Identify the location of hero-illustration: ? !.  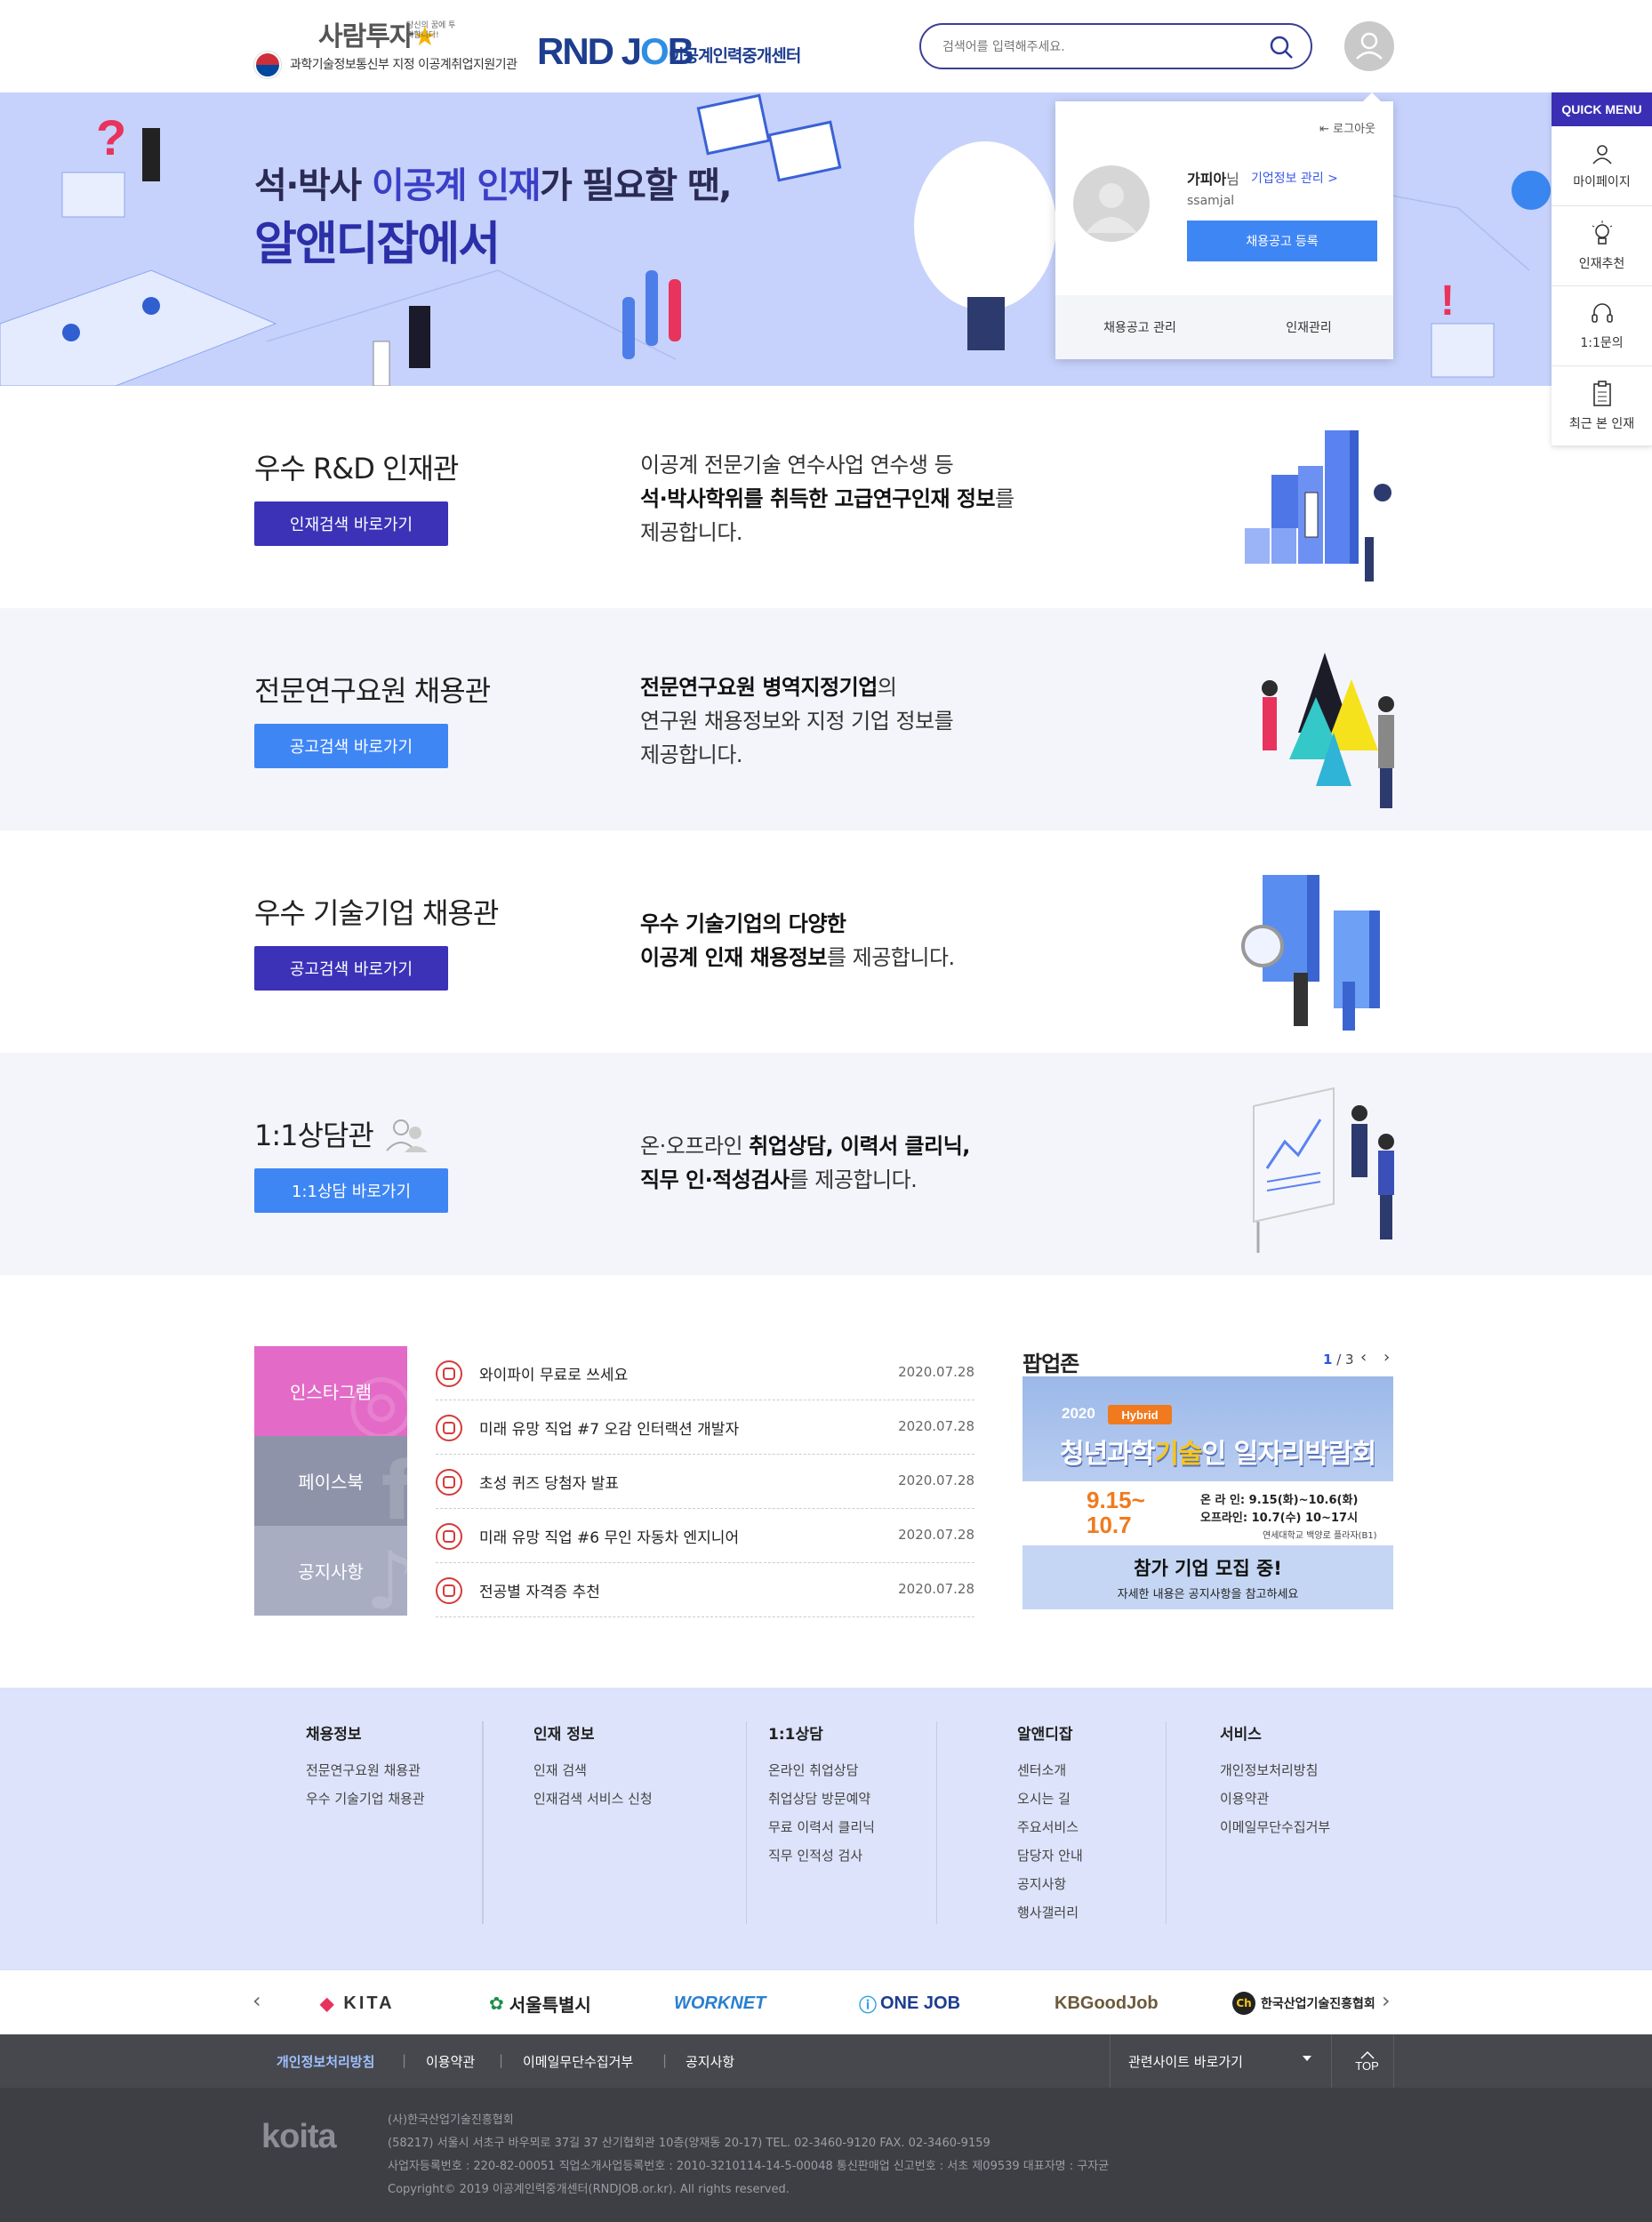
(776, 239).